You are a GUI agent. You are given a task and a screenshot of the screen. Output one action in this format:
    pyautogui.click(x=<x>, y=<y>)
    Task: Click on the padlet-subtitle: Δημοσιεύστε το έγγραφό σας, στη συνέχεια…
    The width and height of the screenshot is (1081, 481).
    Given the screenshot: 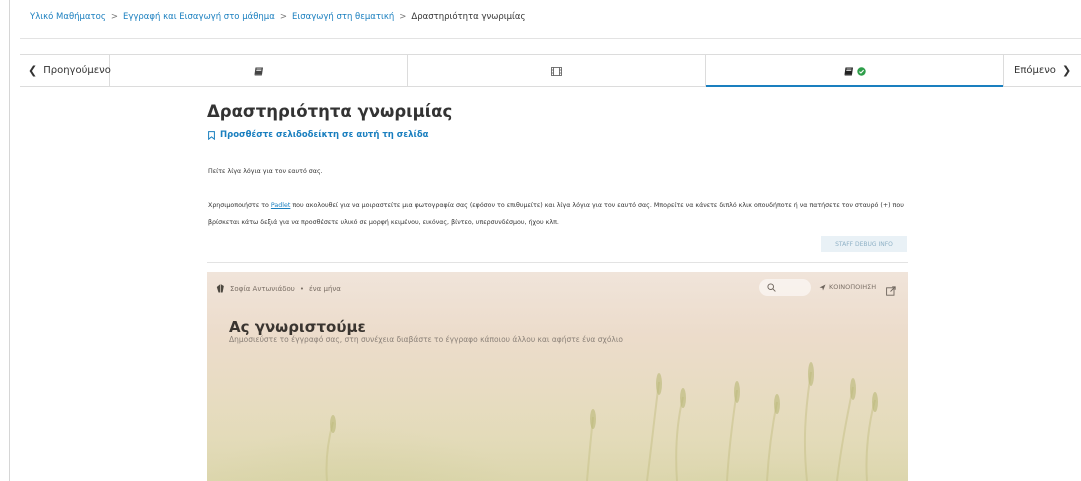 What is the action you would take?
    pyautogui.click(x=426, y=339)
    